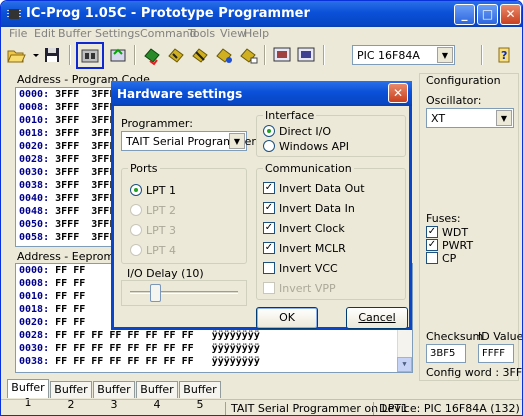  I want to click on hardware-check-icon, so click(118, 55).